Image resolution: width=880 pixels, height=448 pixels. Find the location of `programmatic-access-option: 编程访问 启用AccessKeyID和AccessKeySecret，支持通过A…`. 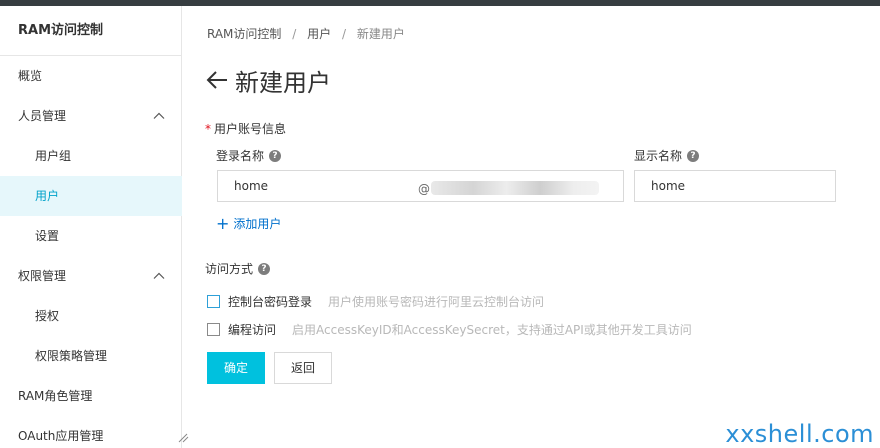

programmatic-access-option: 编程访问 启用AccessKeyID和AccessKeySecret，支持通过A… is located at coordinates (449, 329).